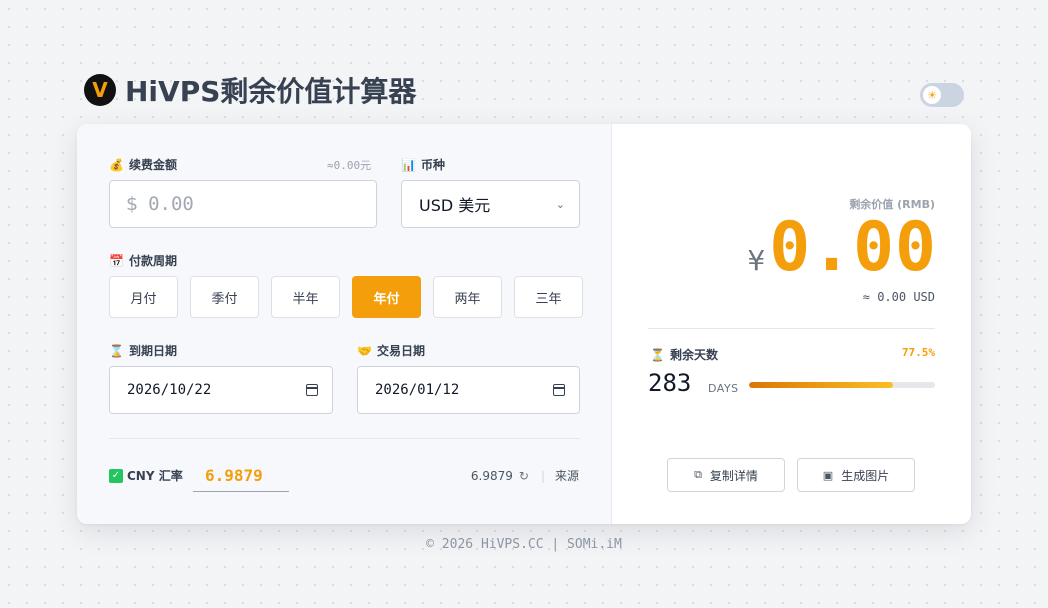 This screenshot has width=1048, height=608. Describe the element at coordinates (468, 390) in the screenshot. I see `trade-date-input: 2026/01/12` at that location.